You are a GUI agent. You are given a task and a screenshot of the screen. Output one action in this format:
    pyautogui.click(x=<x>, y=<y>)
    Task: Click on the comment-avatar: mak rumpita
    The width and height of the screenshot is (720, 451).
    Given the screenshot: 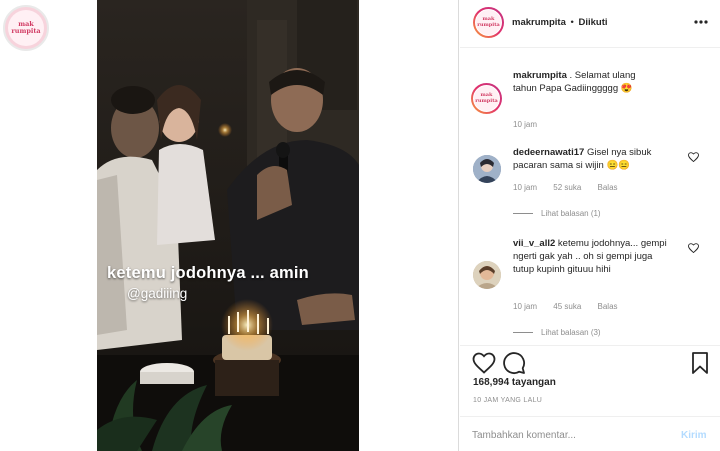 What is the action you would take?
    pyautogui.click(x=486, y=98)
    